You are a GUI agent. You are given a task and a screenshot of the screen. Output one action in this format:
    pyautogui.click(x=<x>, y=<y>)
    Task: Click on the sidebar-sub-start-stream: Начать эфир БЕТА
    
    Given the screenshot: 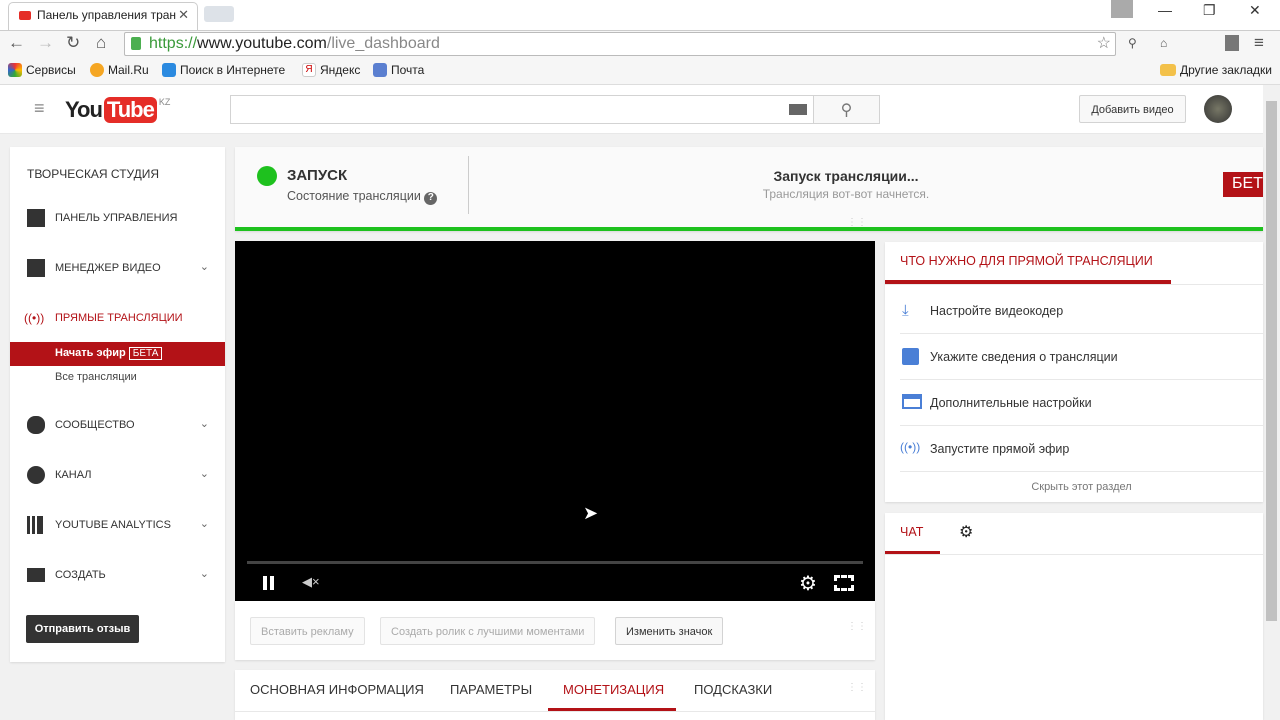 What is the action you would take?
    pyautogui.click(x=117, y=354)
    